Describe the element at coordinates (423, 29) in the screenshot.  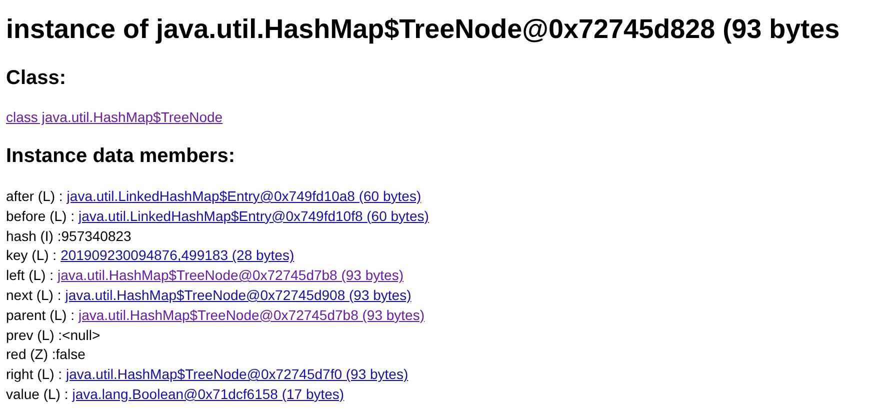
I see `page-title: instance of java.util.HashMap$TreeNode@0x72745d828 (93 bytes` at that location.